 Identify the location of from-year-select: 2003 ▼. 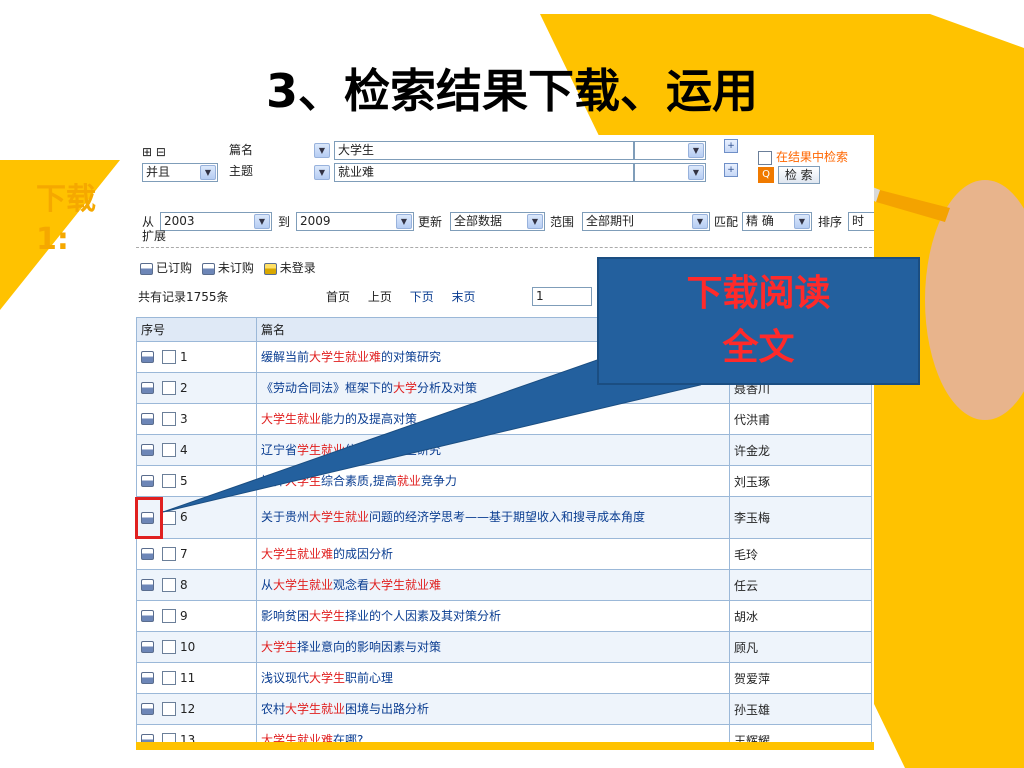
(216, 221).